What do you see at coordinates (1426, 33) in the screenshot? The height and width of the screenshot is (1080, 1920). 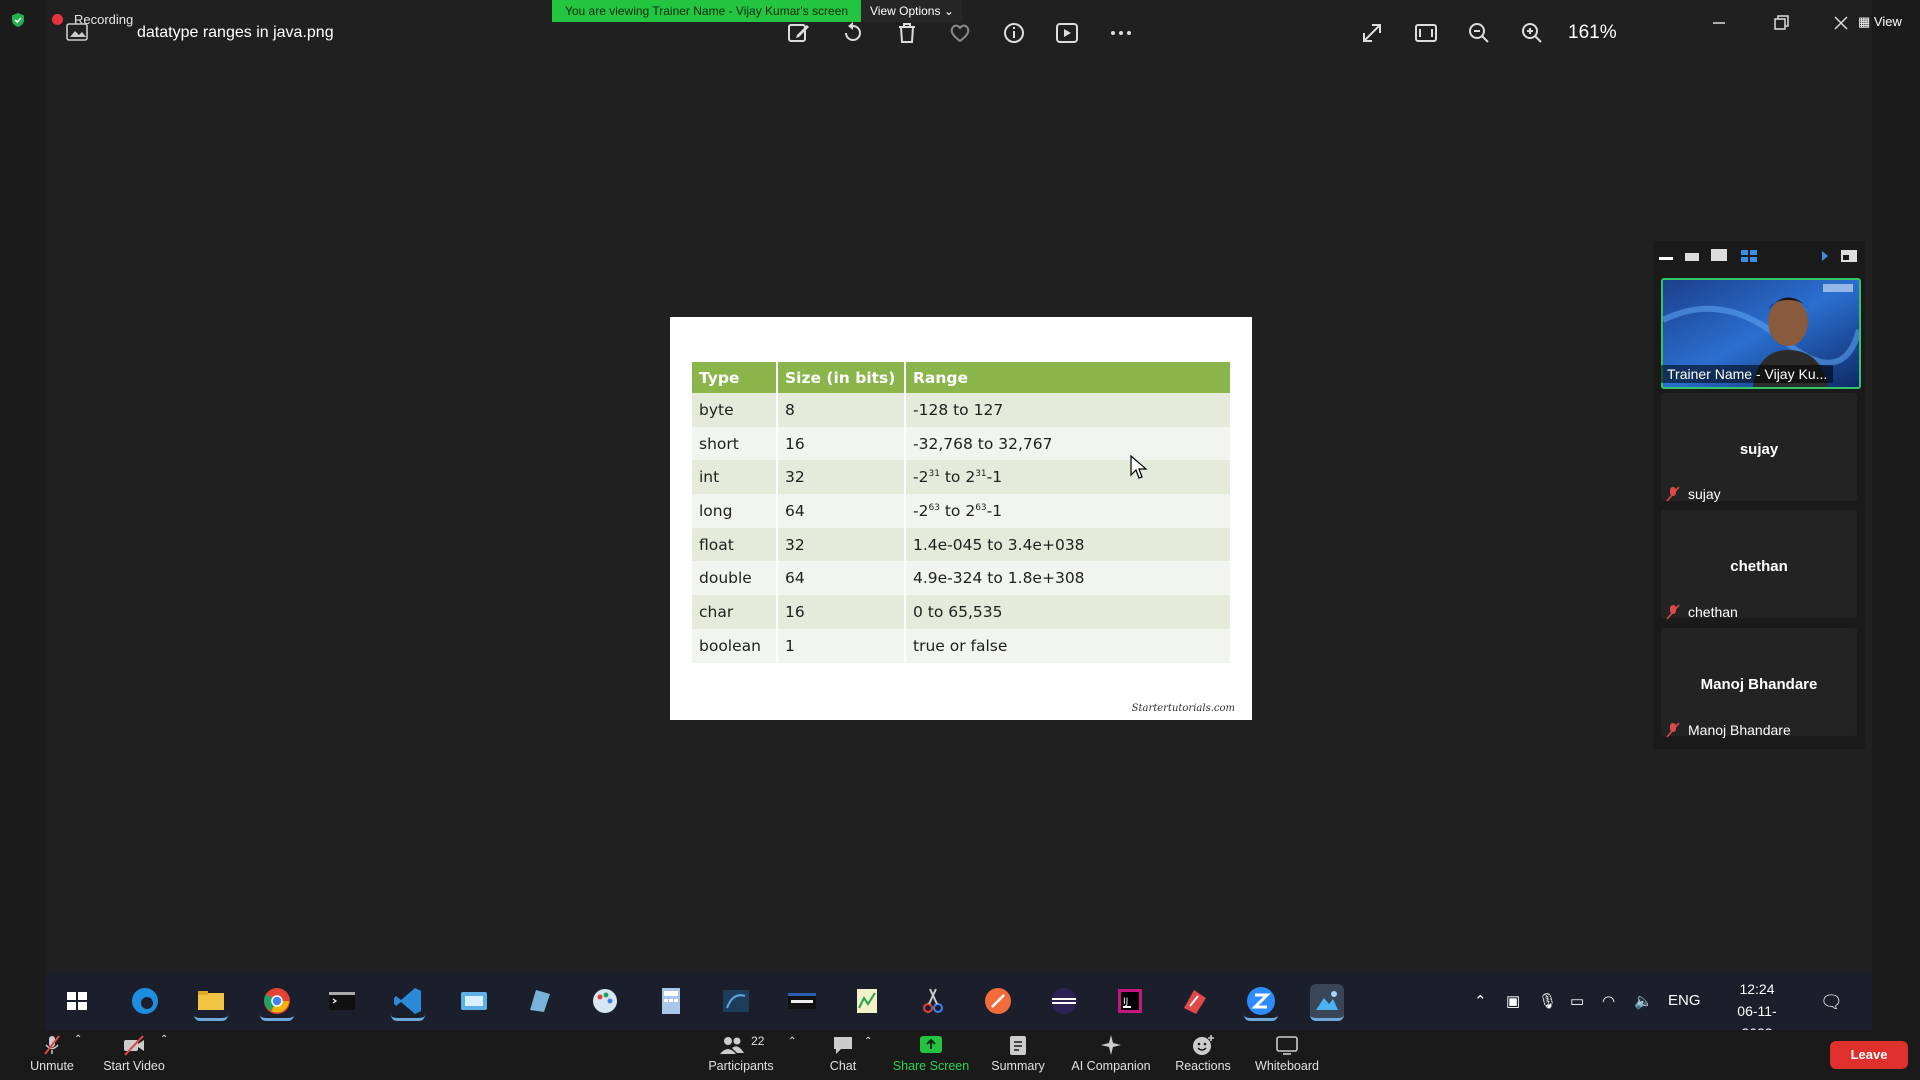 I see `fit-to-window-icon` at bounding box center [1426, 33].